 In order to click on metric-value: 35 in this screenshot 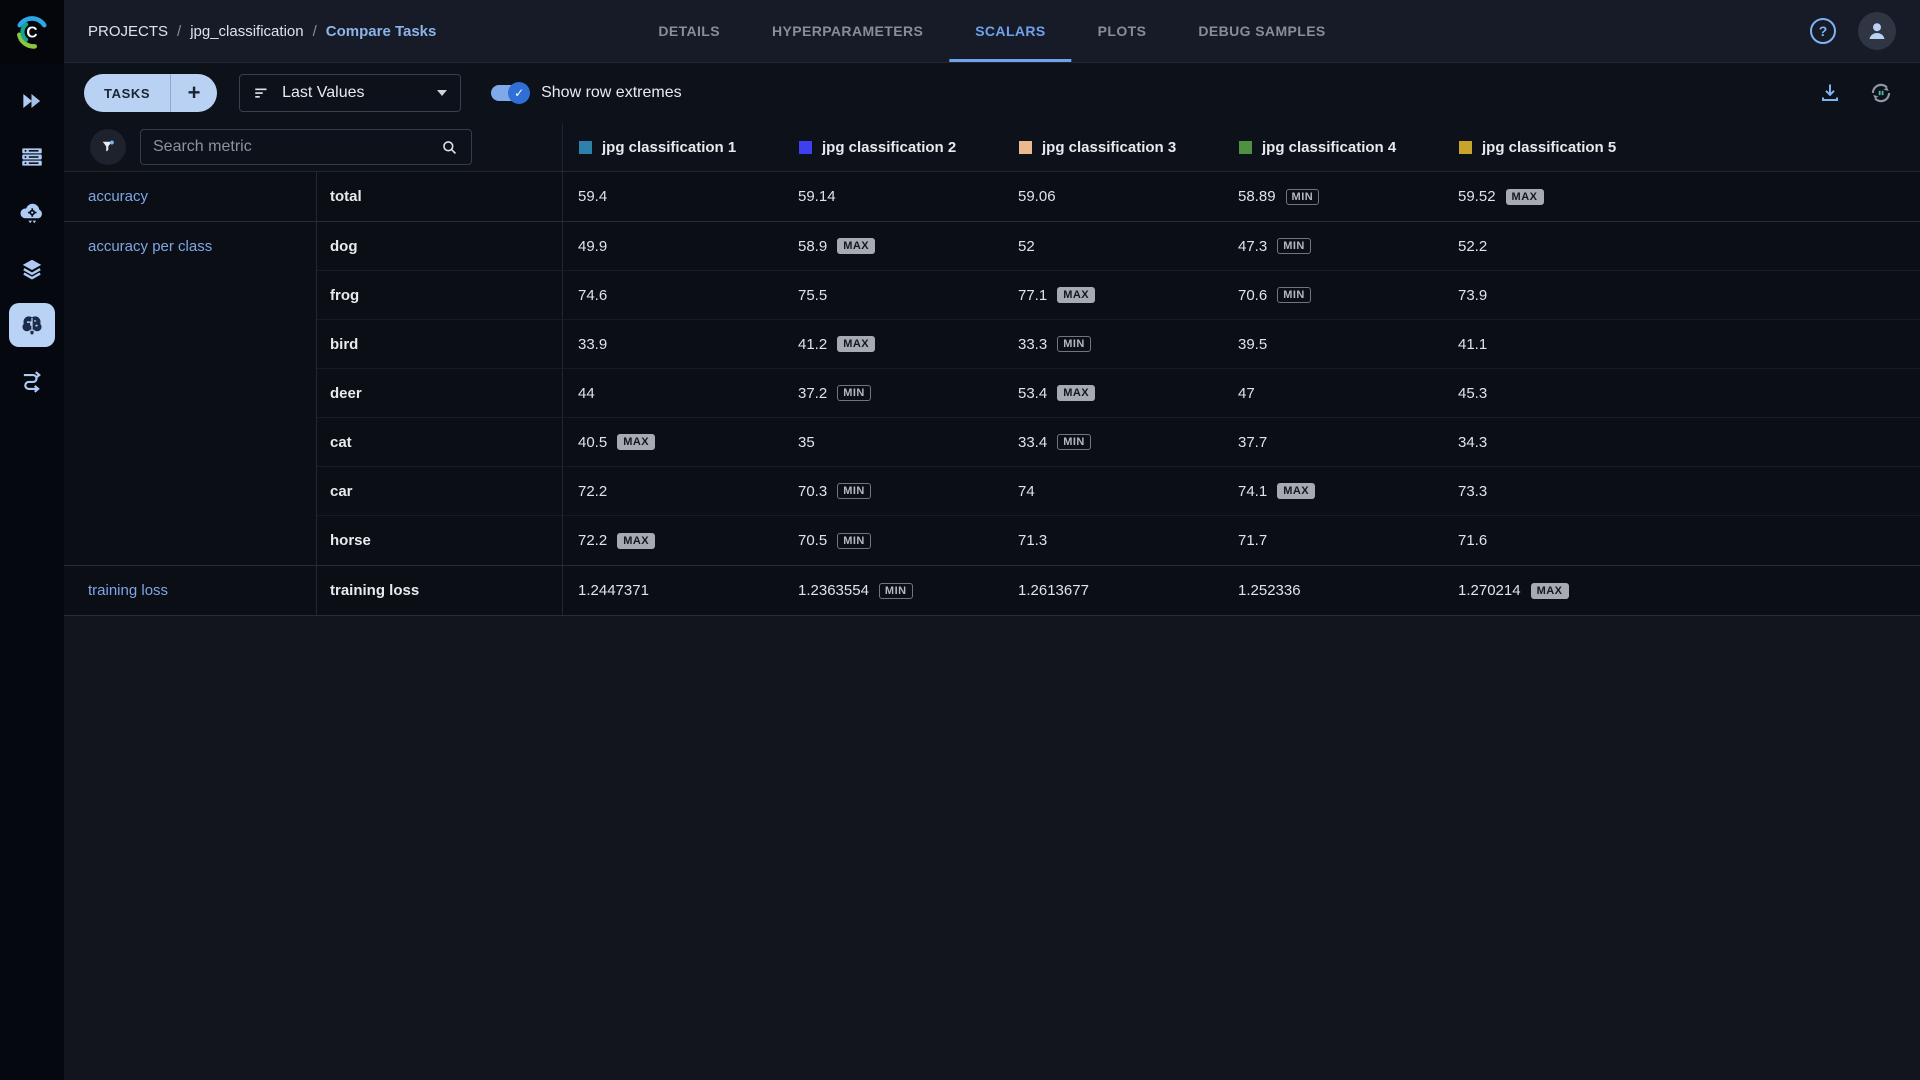, I will do `click(806, 442)`.